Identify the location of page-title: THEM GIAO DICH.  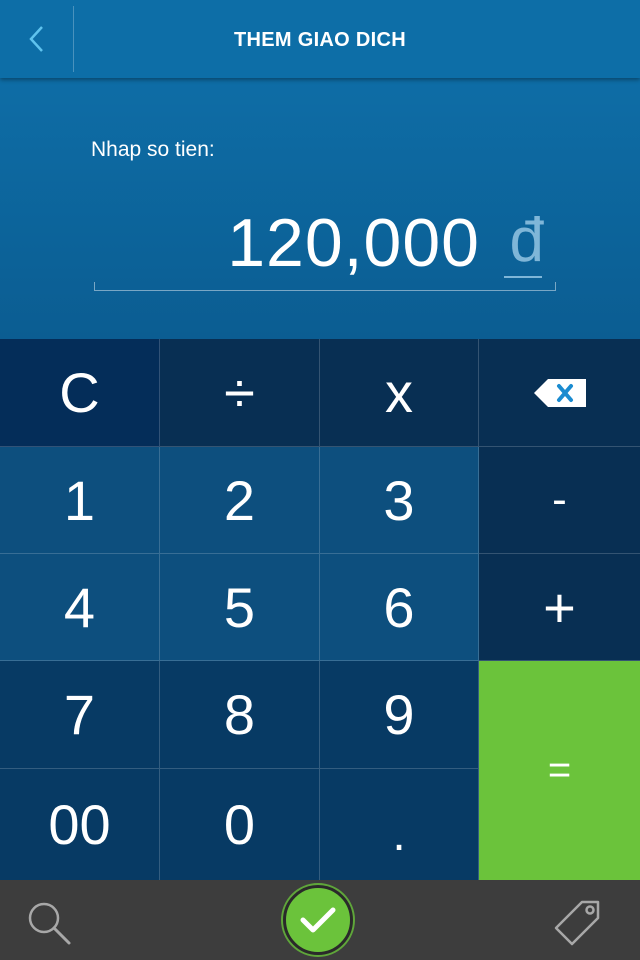
(320, 40).